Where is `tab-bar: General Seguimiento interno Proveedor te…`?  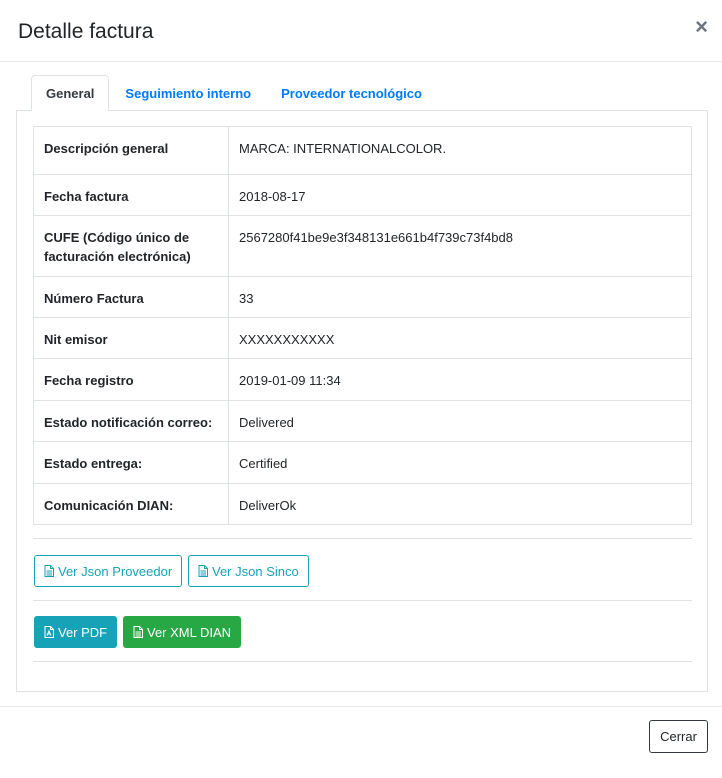
tab-bar: General Seguimiento interno Proveedor te… is located at coordinates (234, 93).